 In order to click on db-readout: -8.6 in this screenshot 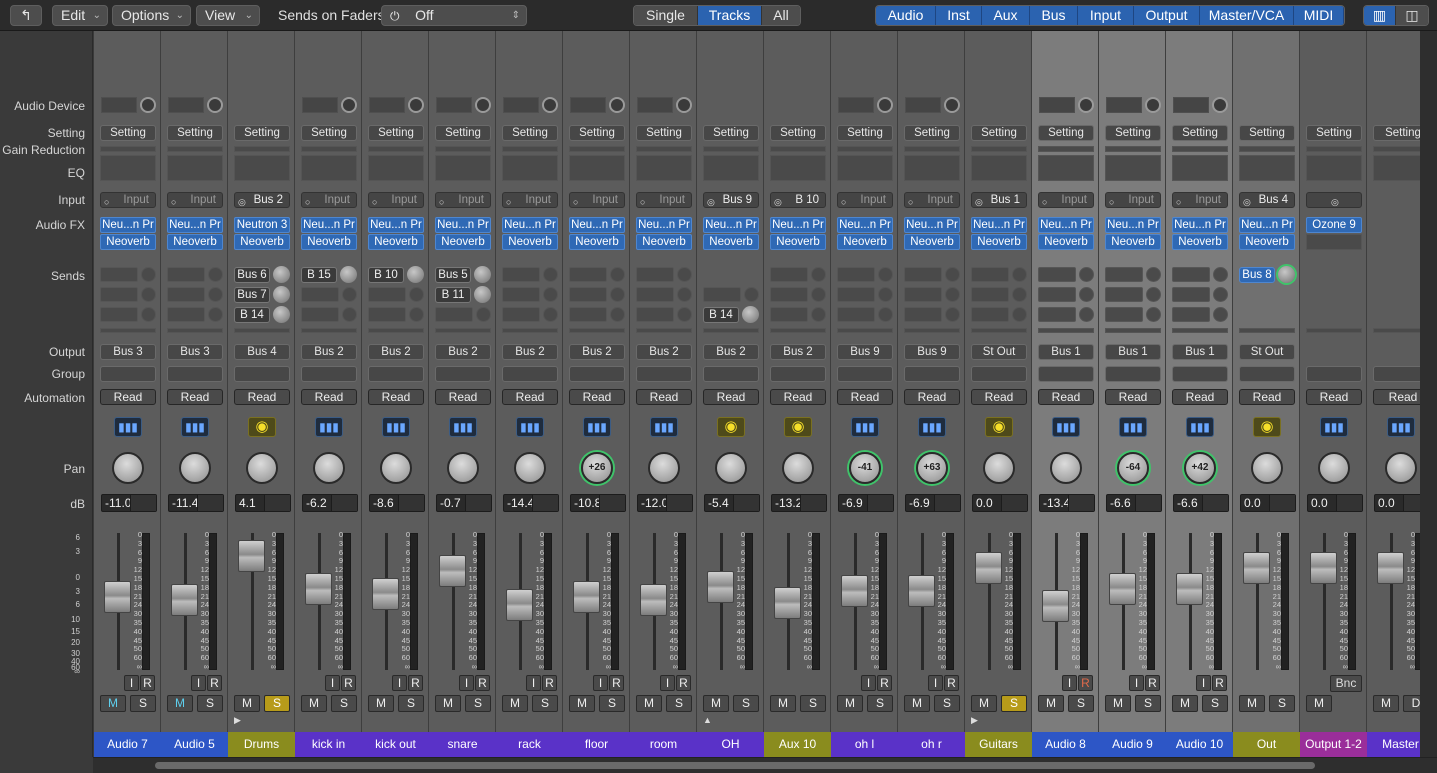, I will do `click(397, 503)`.